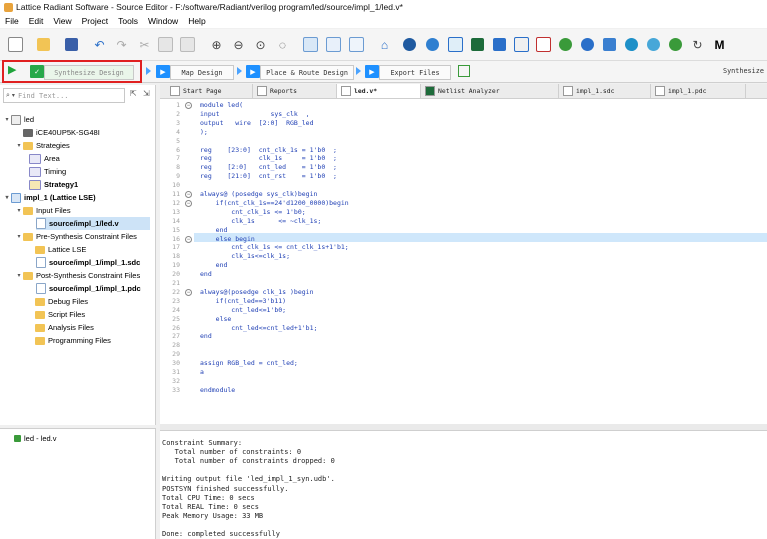 The height and width of the screenshot is (539, 767). What do you see at coordinates (35, 438) in the screenshot?
I see `hierarchy-item-led: led - led.v` at bounding box center [35, 438].